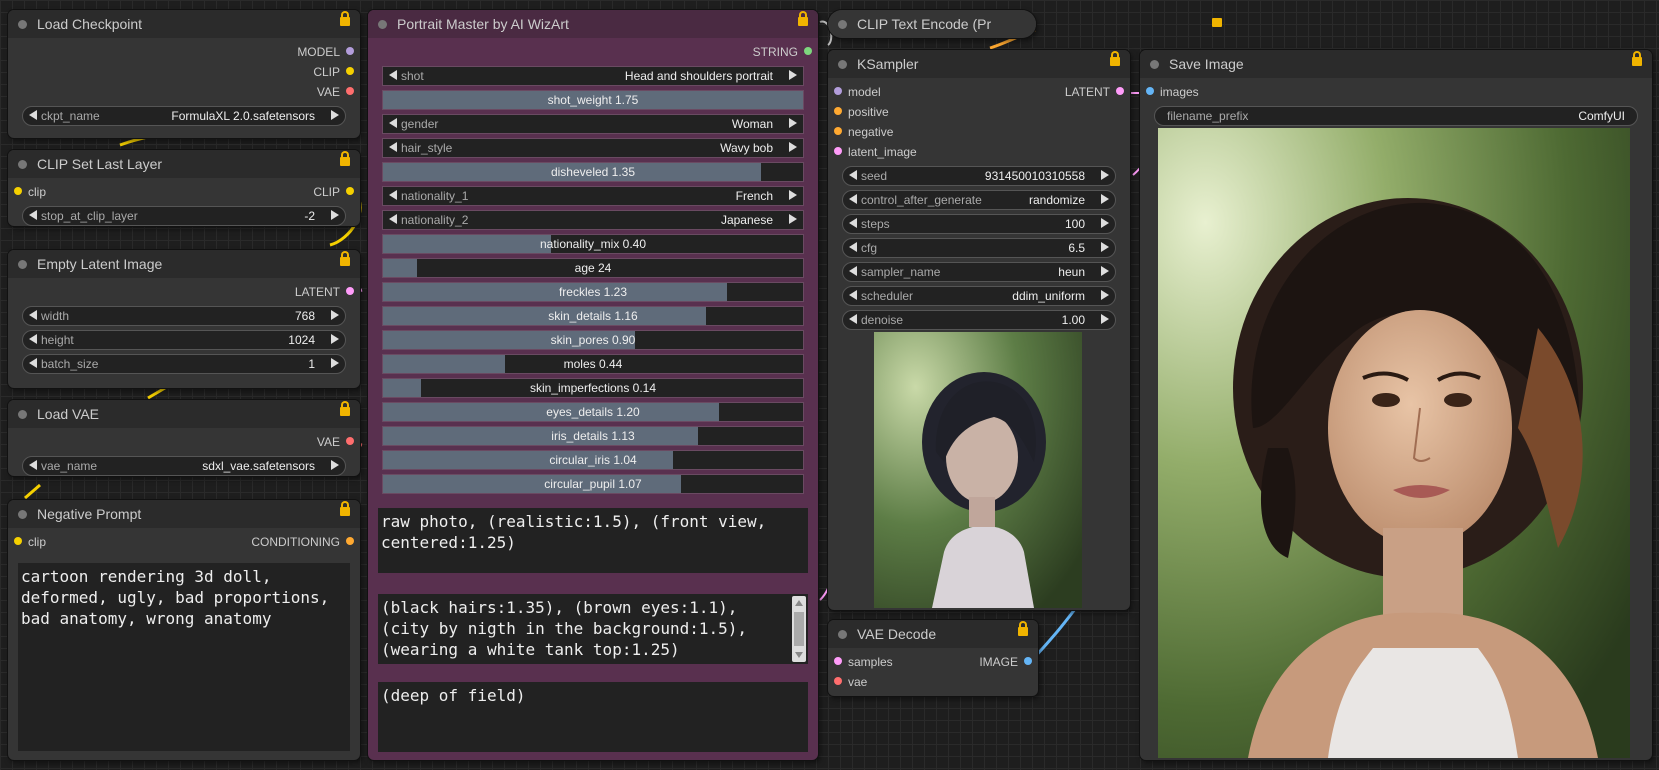 Image resolution: width=1659 pixels, height=770 pixels. What do you see at coordinates (979, 224) in the screenshot?
I see `steps-number: steps 100` at bounding box center [979, 224].